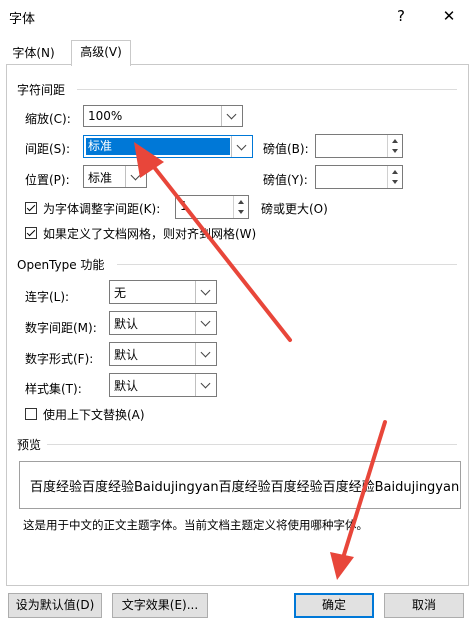 The height and width of the screenshot is (630, 475). What do you see at coordinates (163, 385) in the screenshot?
I see `stylistic-sets-dropdown: 默认` at bounding box center [163, 385].